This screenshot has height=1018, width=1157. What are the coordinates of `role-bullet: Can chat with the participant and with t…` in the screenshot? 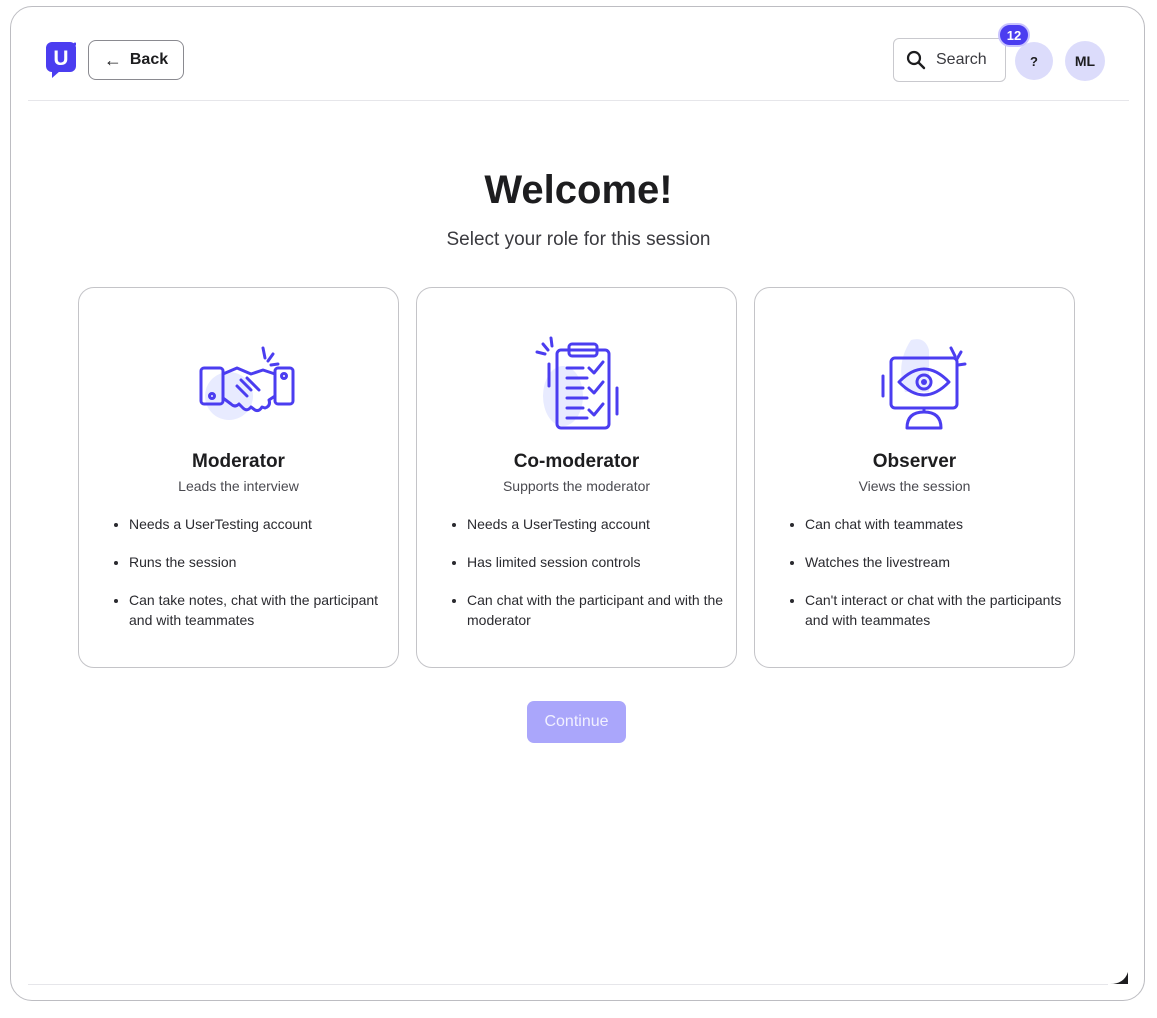 It's located at (602, 610).